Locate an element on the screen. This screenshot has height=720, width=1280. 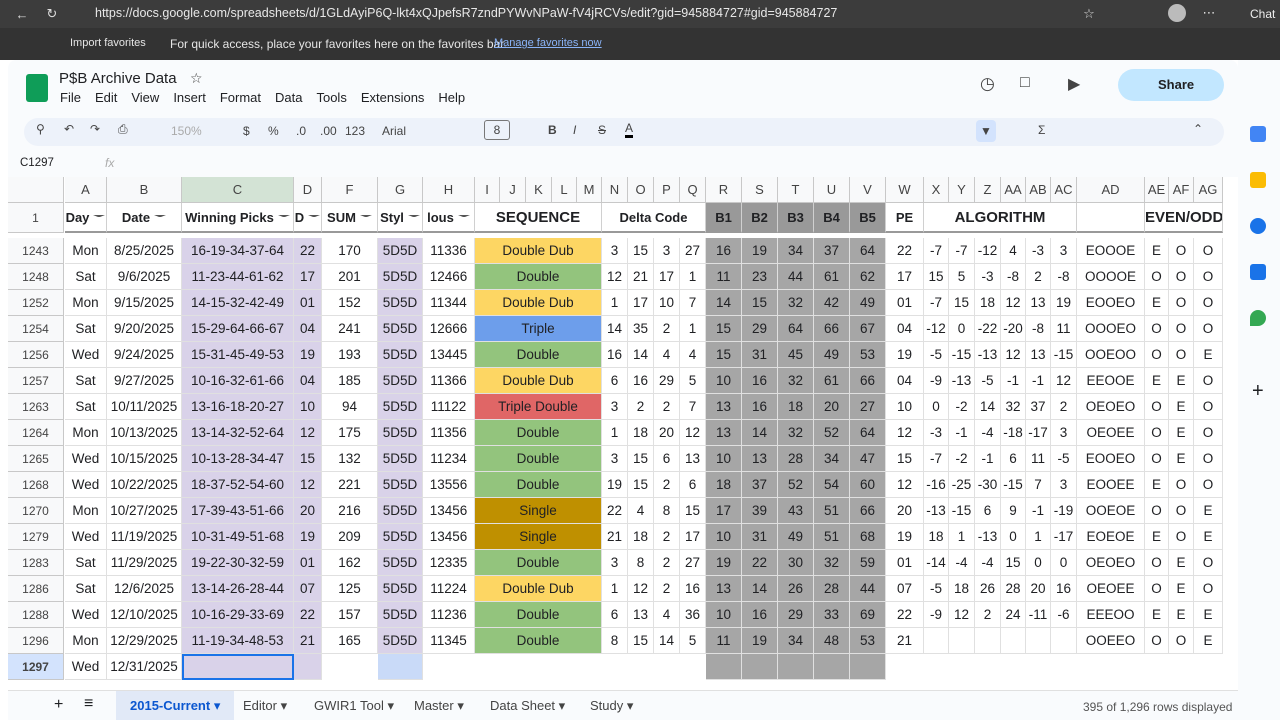
cell-algorithm: 13 is located at coordinates (1038, 355).